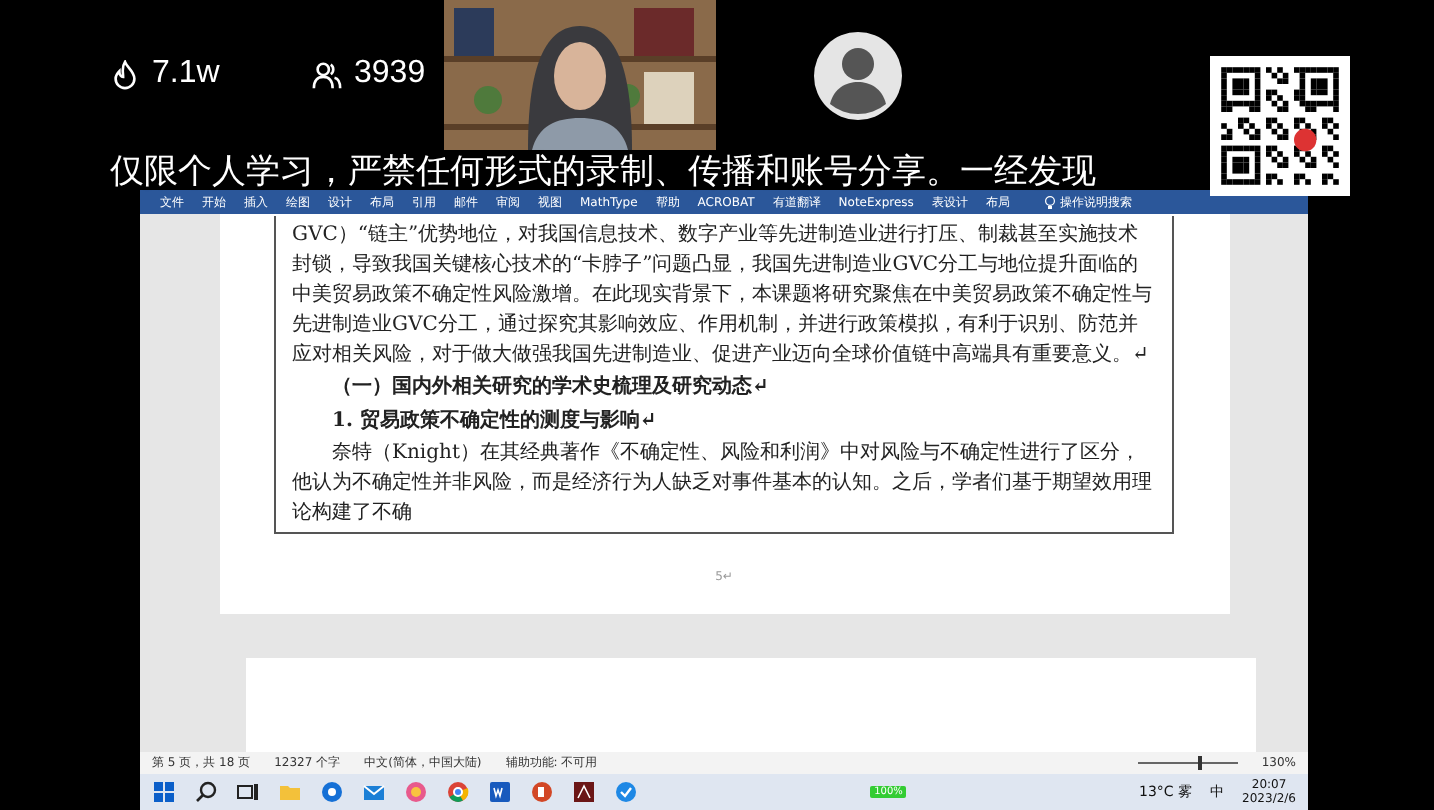  I want to click on photos-icon, so click(416, 792).